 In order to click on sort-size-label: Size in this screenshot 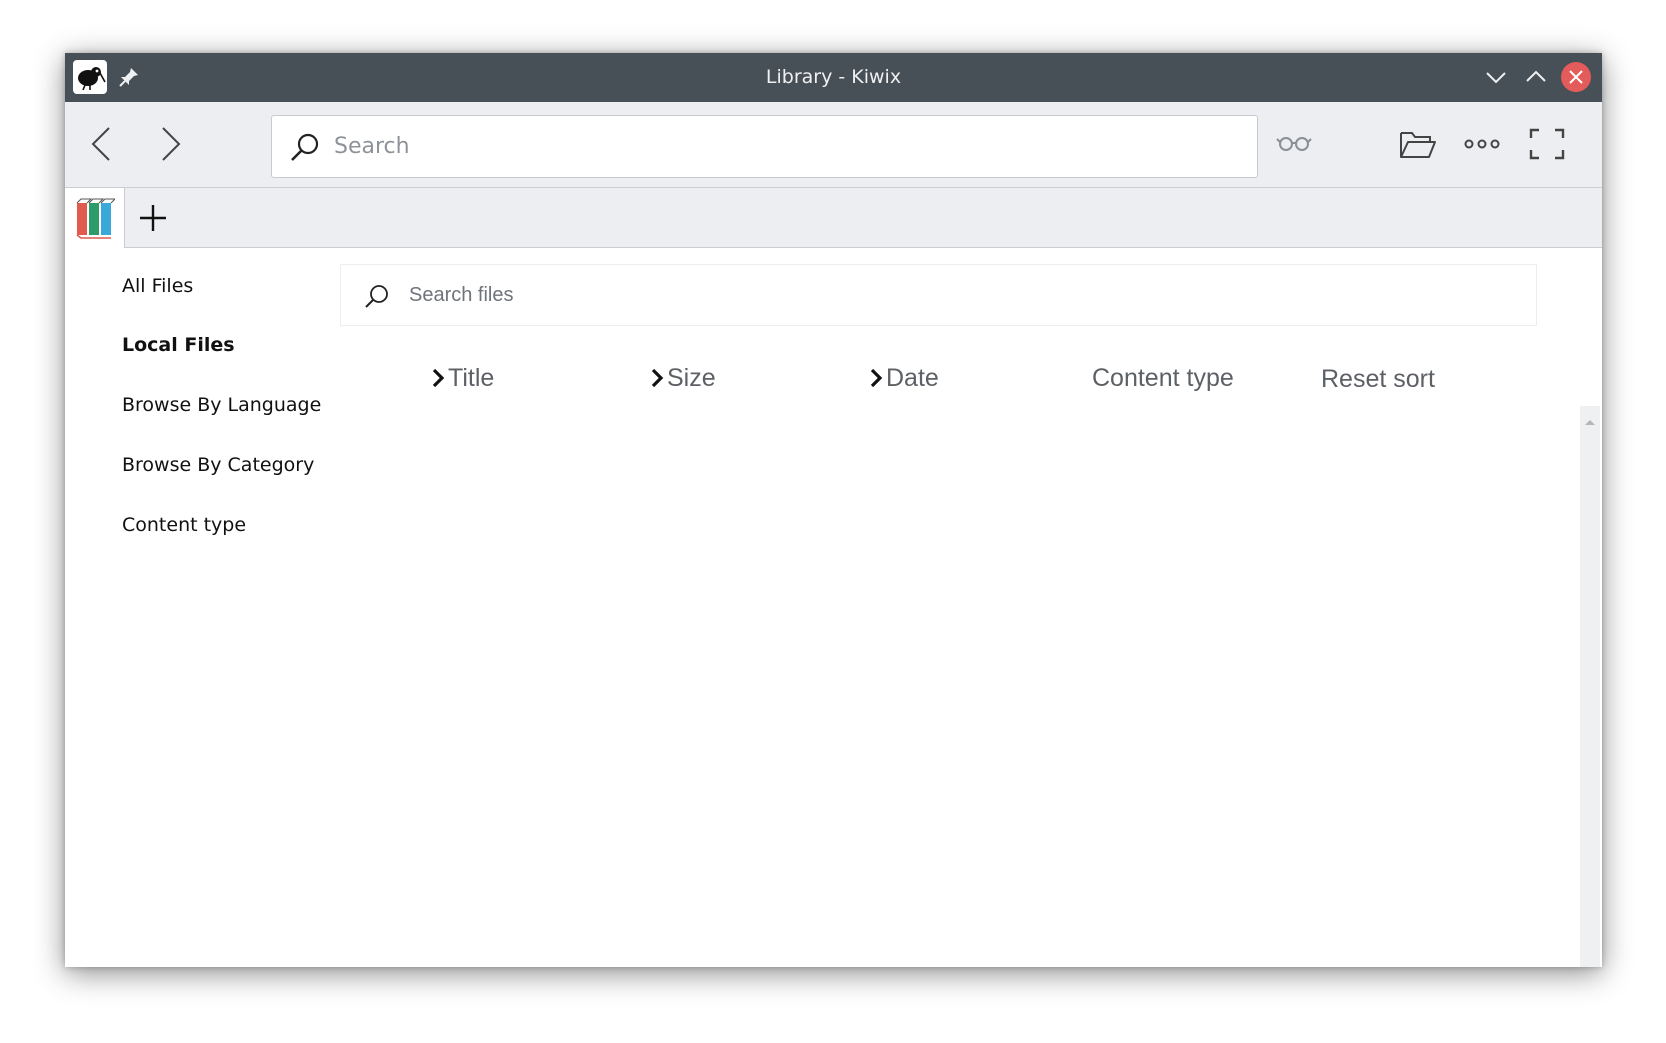, I will do `click(691, 378)`.